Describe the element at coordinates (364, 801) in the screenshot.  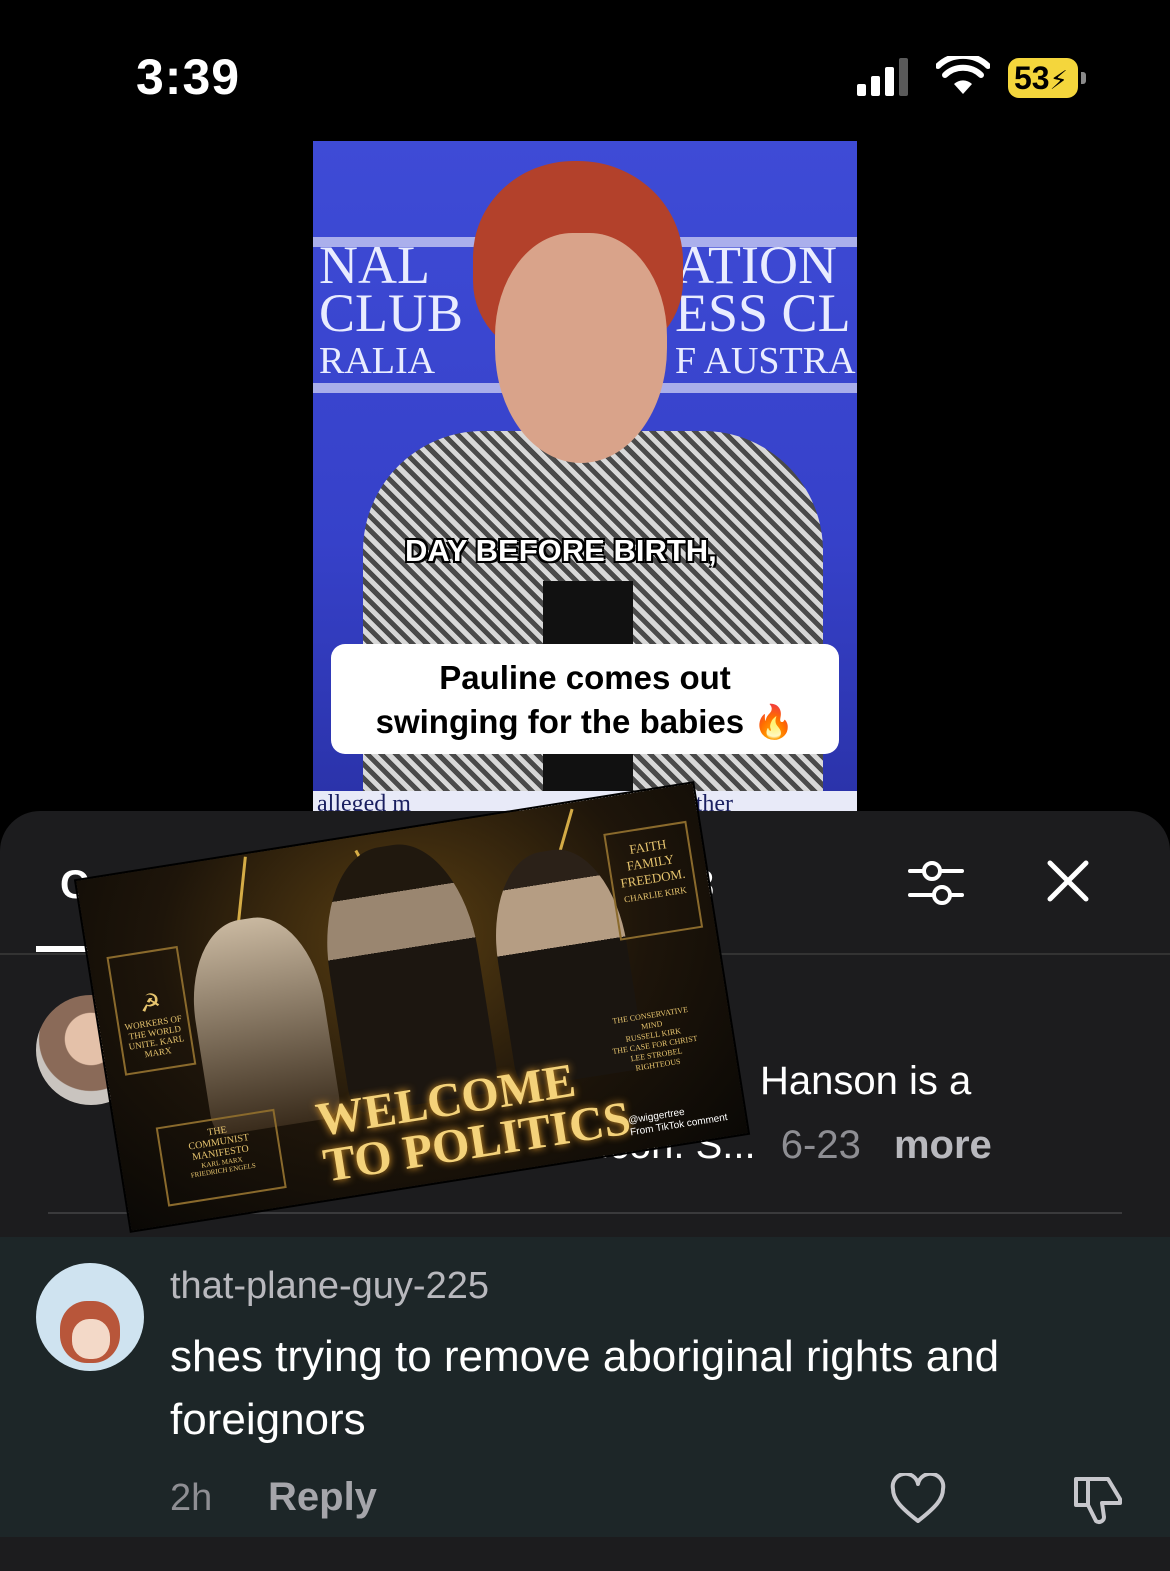
I see `lower-third-left: alleged m` at that location.